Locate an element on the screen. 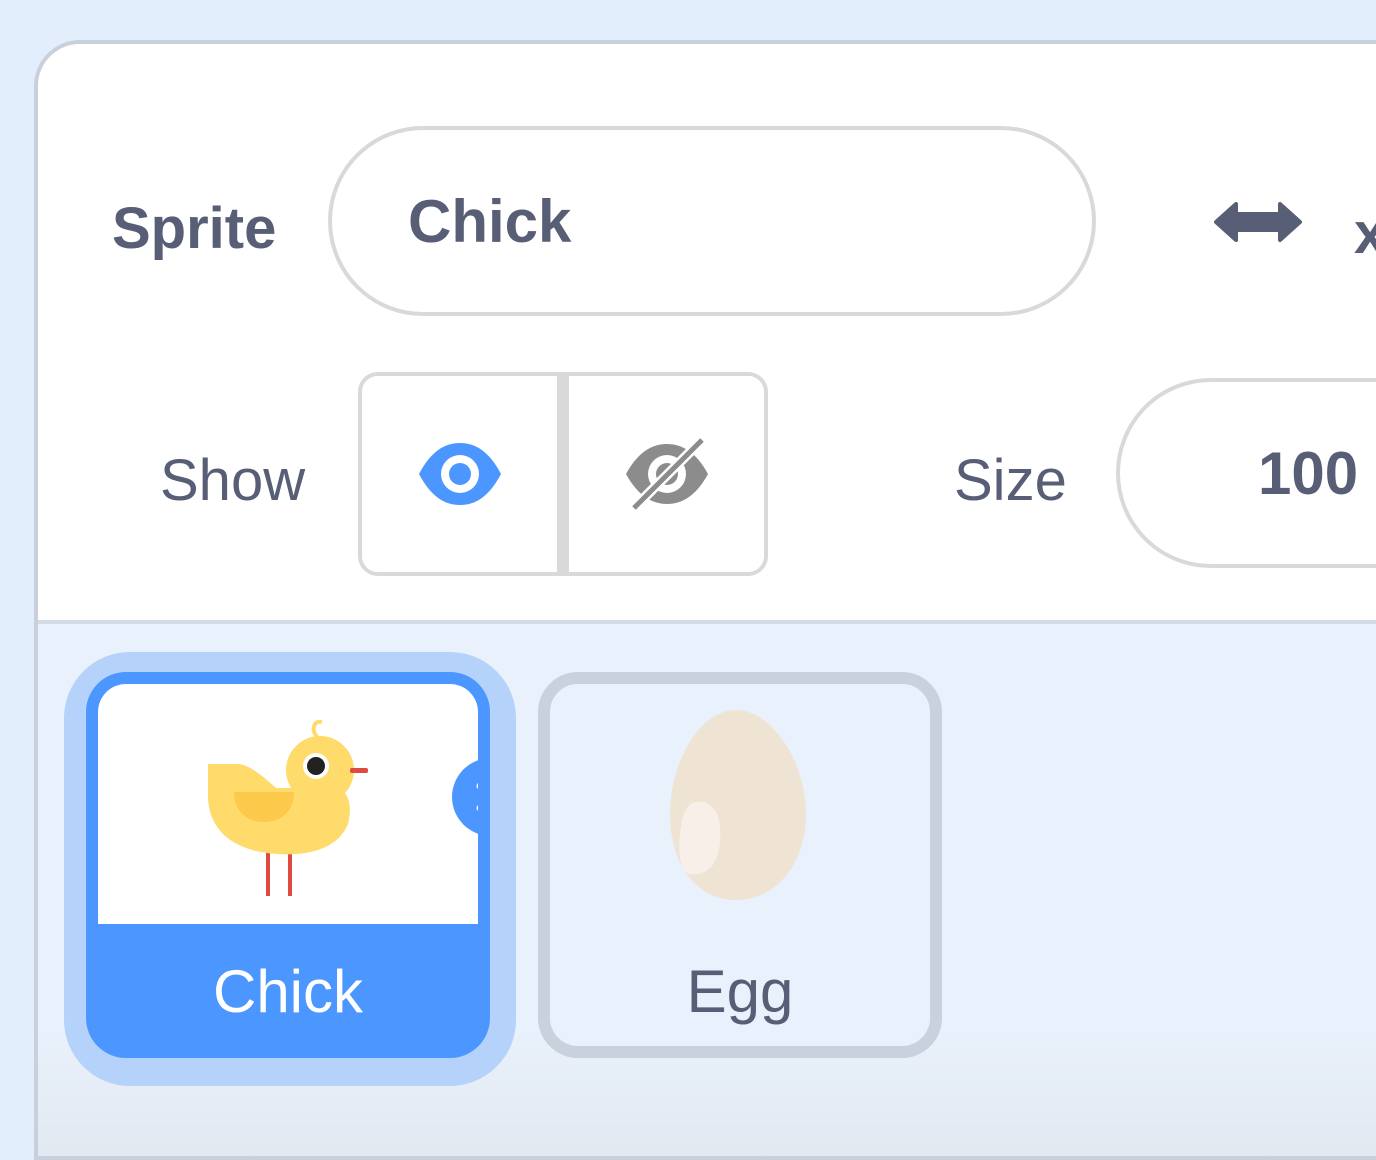  sprite-tile-chick: Chick is located at coordinates (288, 865).